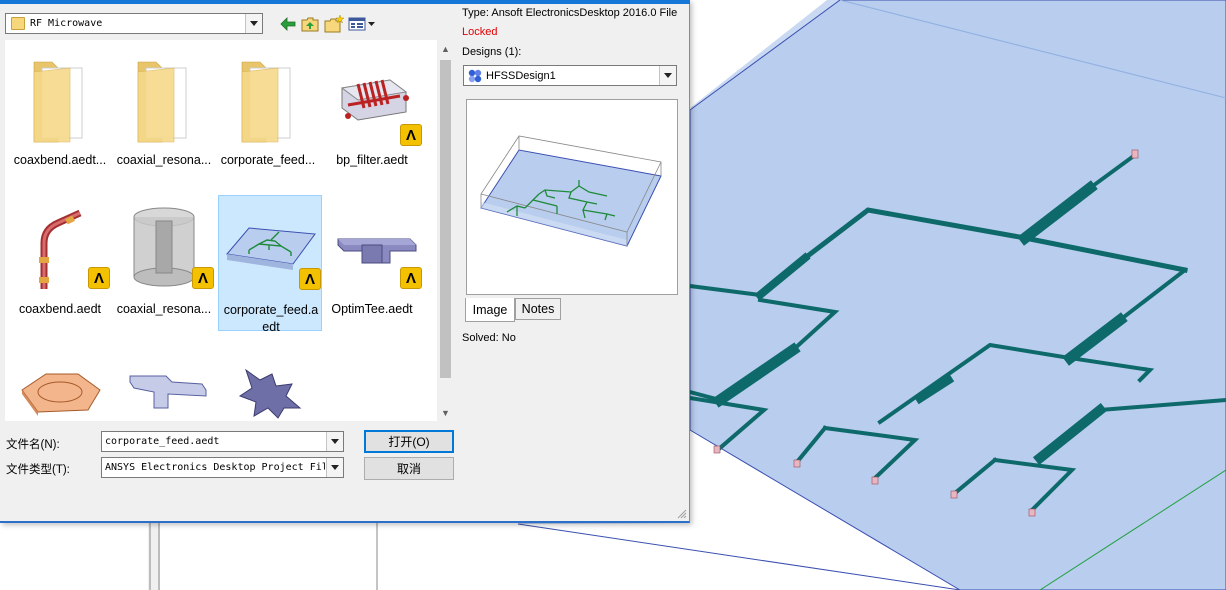 Image resolution: width=1226 pixels, height=590 pixels. What do you see at coordinates (134, 23) in the screenshot?
I see `look-in-dropdown: RF Microwave` at bounding box center [134, 23].